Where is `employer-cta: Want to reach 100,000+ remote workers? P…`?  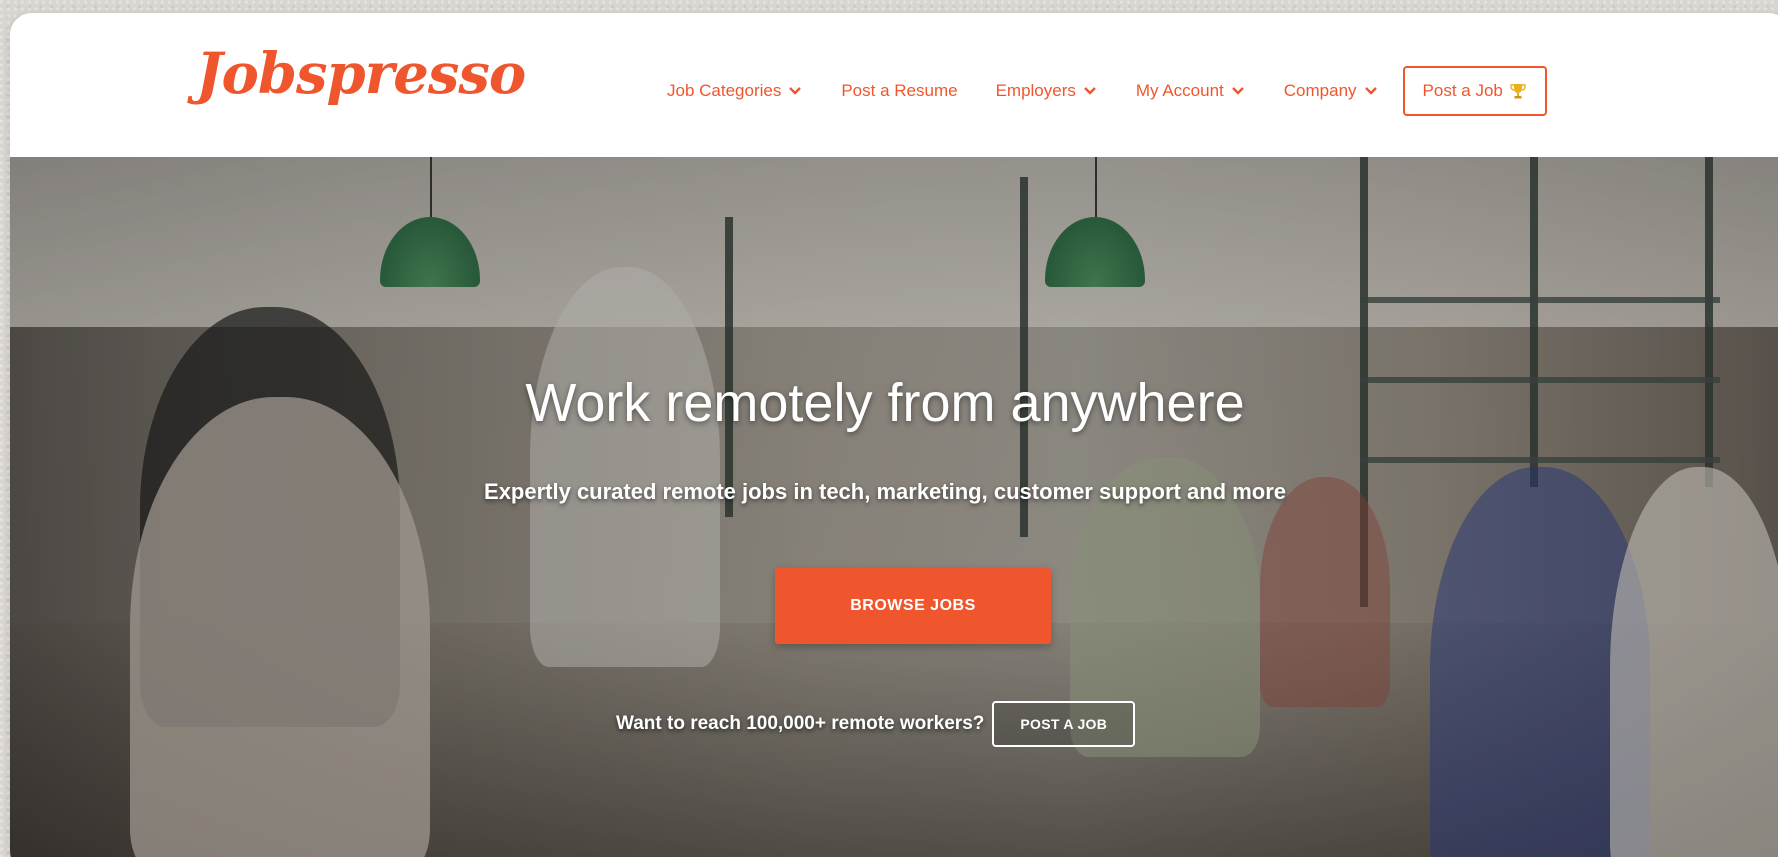 employer-cta: Want to reach 100,000+ remote workers? P… is located at coordinates (876, 724).